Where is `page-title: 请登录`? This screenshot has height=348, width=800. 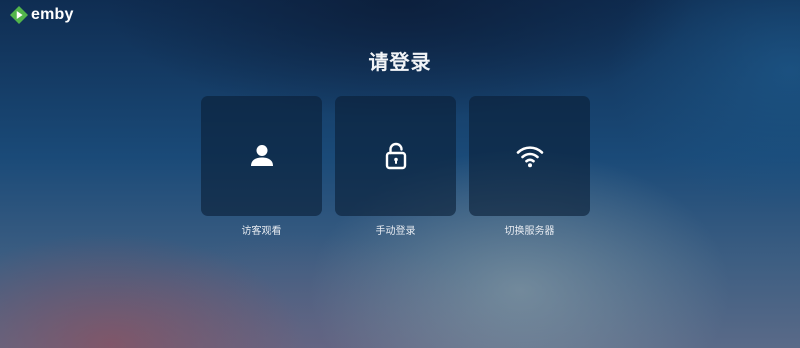
page-title: 请登录 is located at coordinates (400, 62).